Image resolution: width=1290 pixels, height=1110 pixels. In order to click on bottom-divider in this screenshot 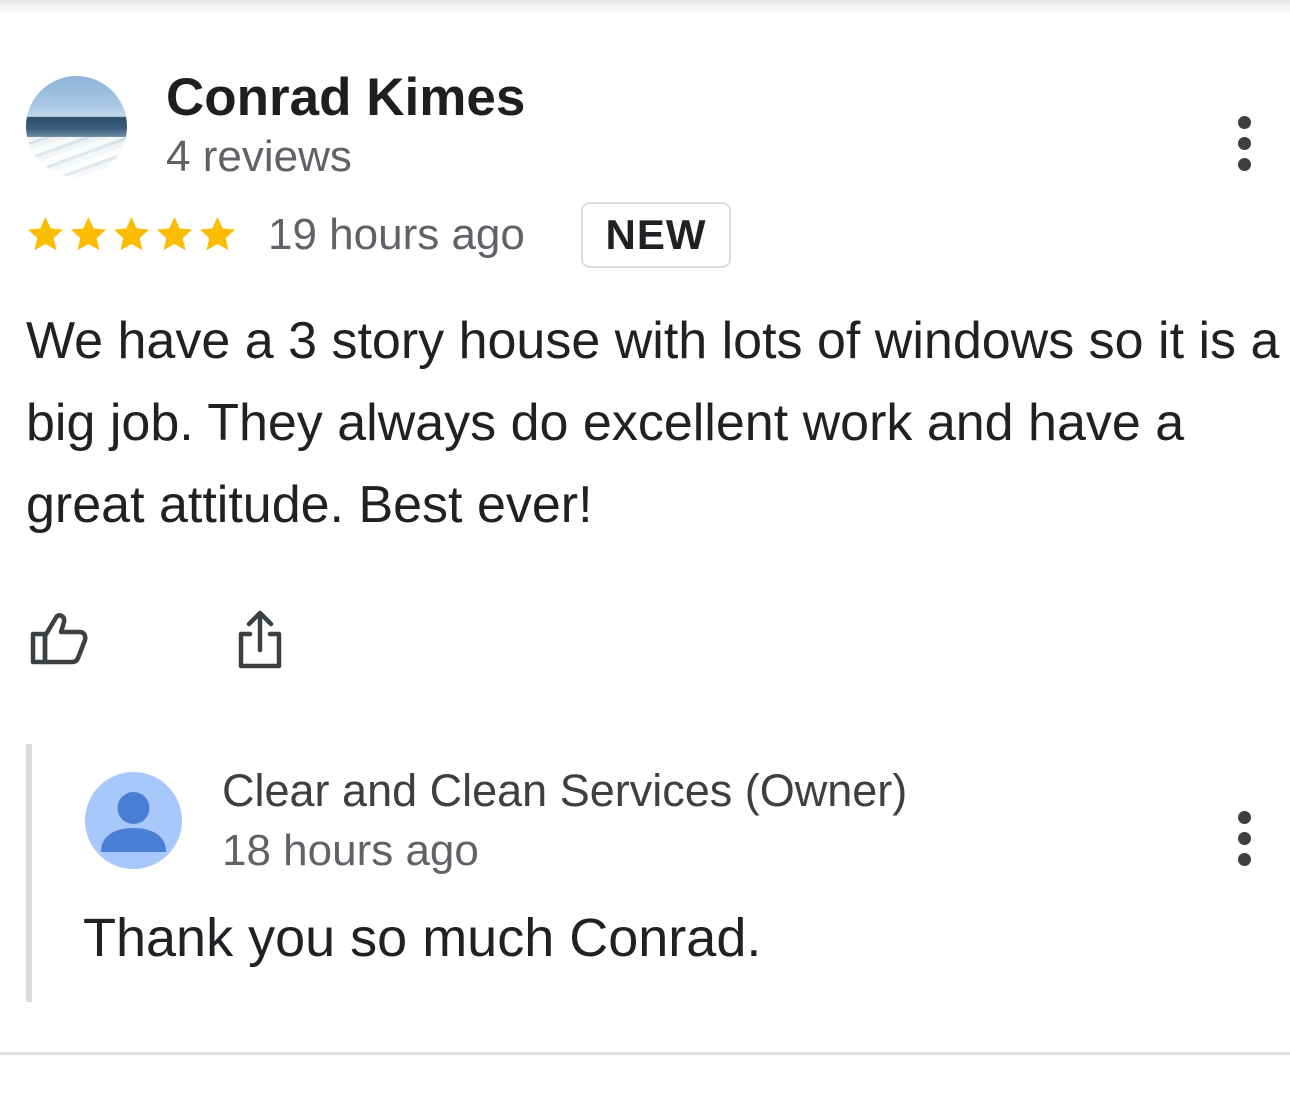, I will do `click(645, 1053)`.